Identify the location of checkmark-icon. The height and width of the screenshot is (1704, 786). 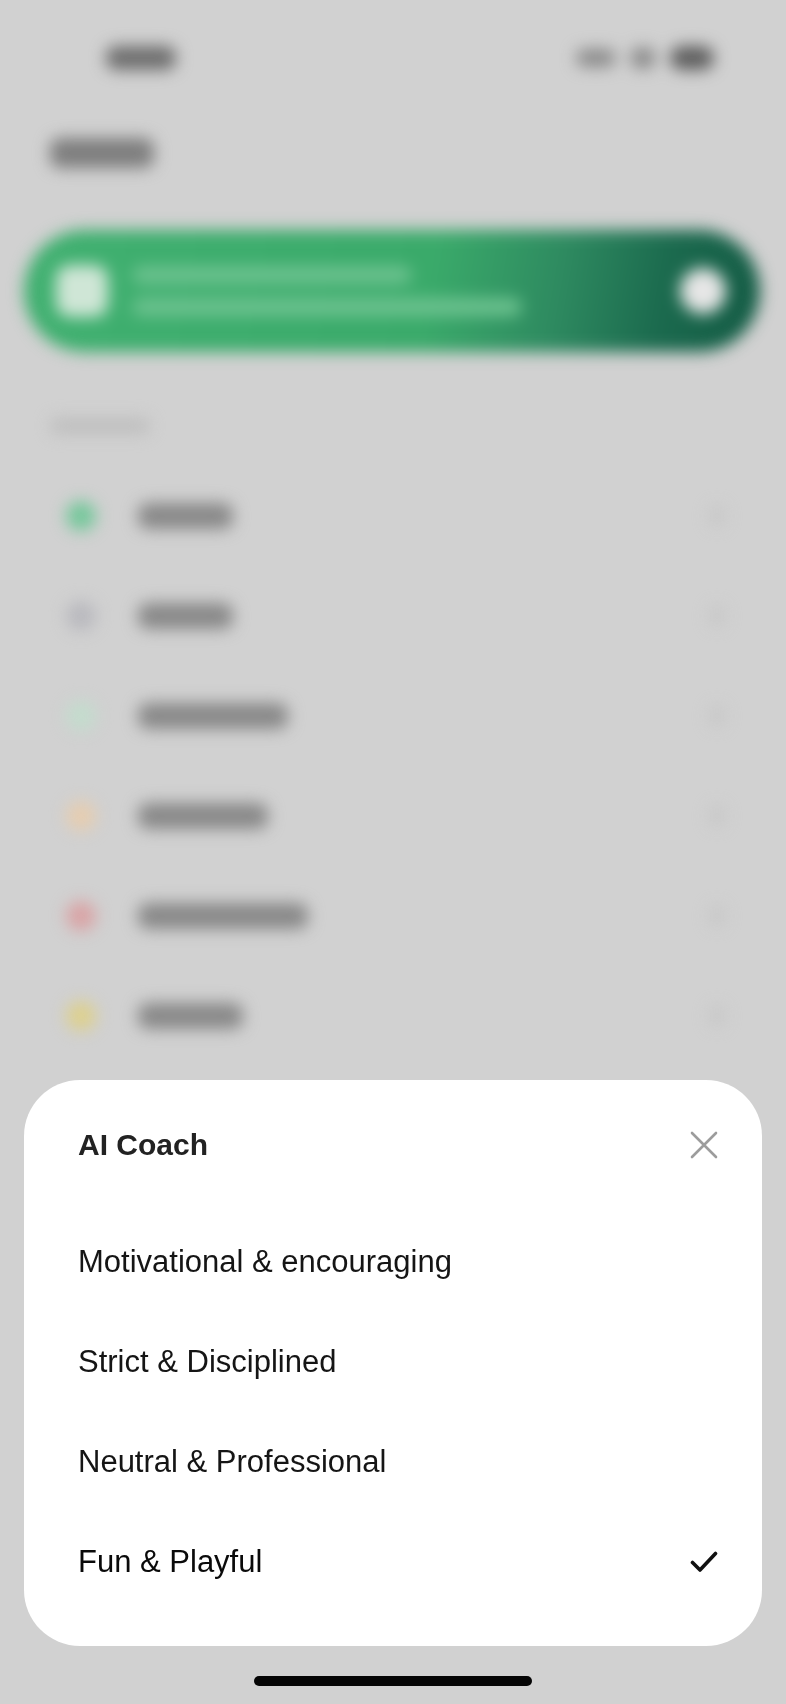
(704, 1562).